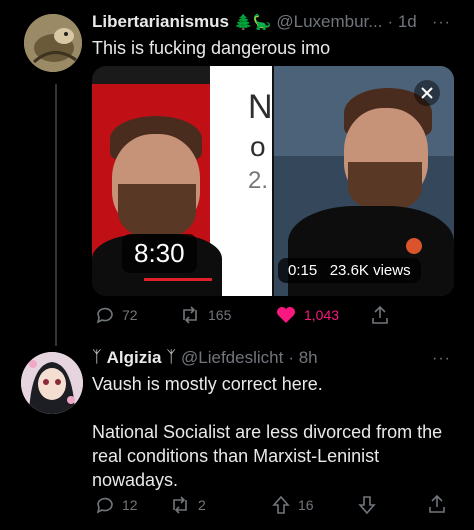  Describe the element at coordinates (130, 505) in the screenshot. I see `reply-count: 12` at that location.